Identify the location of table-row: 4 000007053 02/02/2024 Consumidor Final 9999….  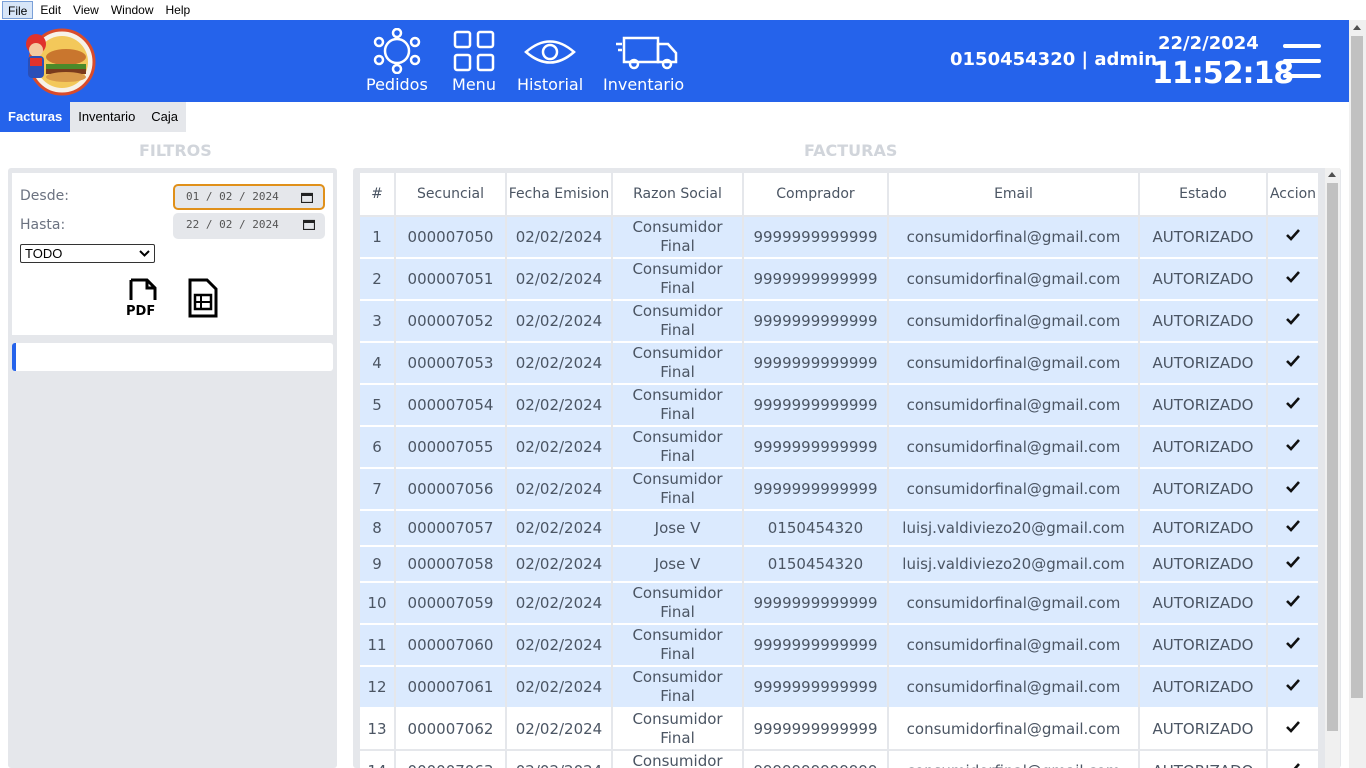
(839, 364).